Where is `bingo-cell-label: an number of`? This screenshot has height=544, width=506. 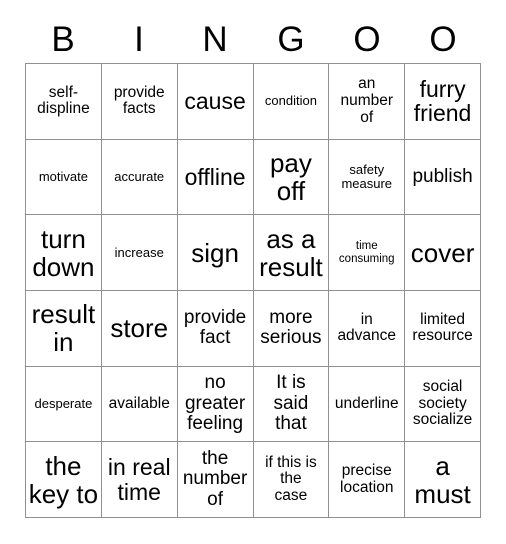 bingo-cell-label: an number of is located at coordinates (367, 100).